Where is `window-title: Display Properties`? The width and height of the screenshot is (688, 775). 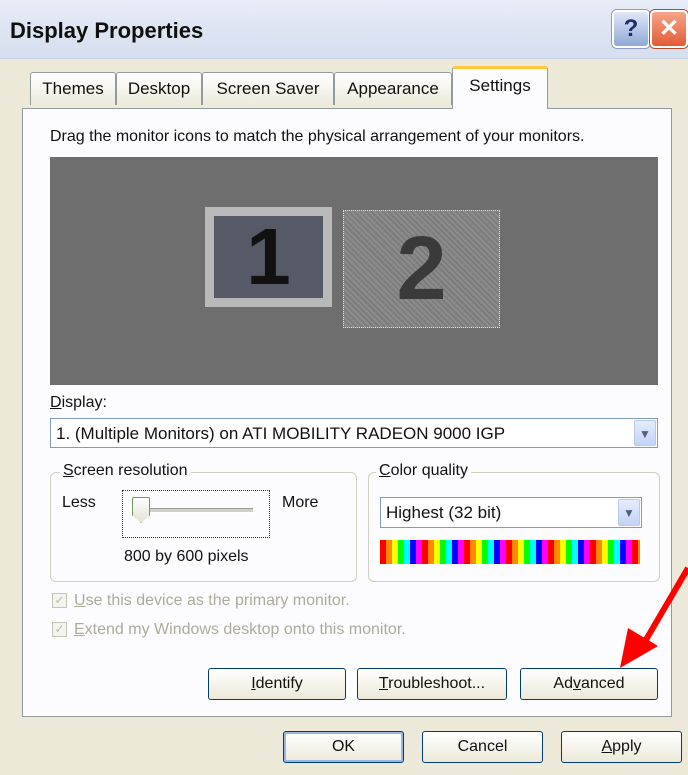
window-title: Display Properties is located at coordinates (107, 30).